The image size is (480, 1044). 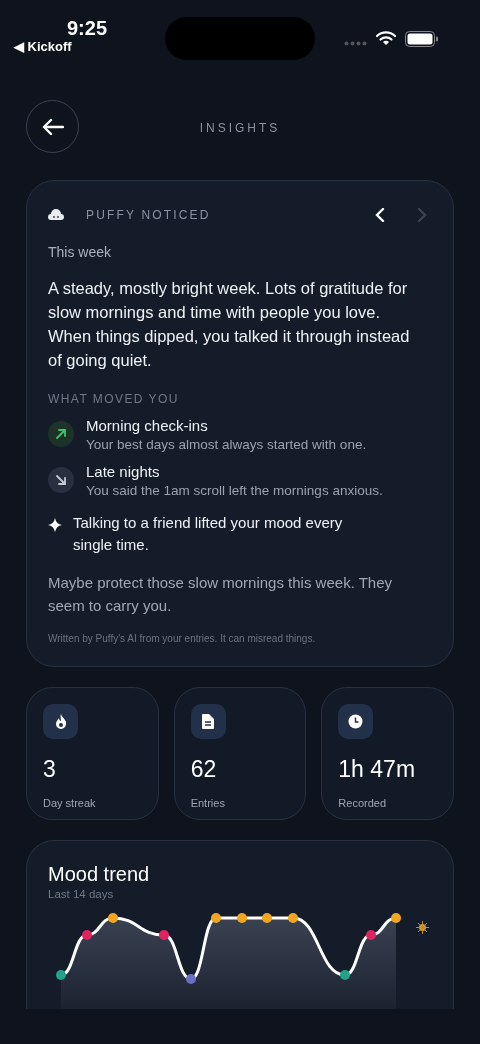 I want to click on page-title: INSIGHTS, so click(x=240, y=128).